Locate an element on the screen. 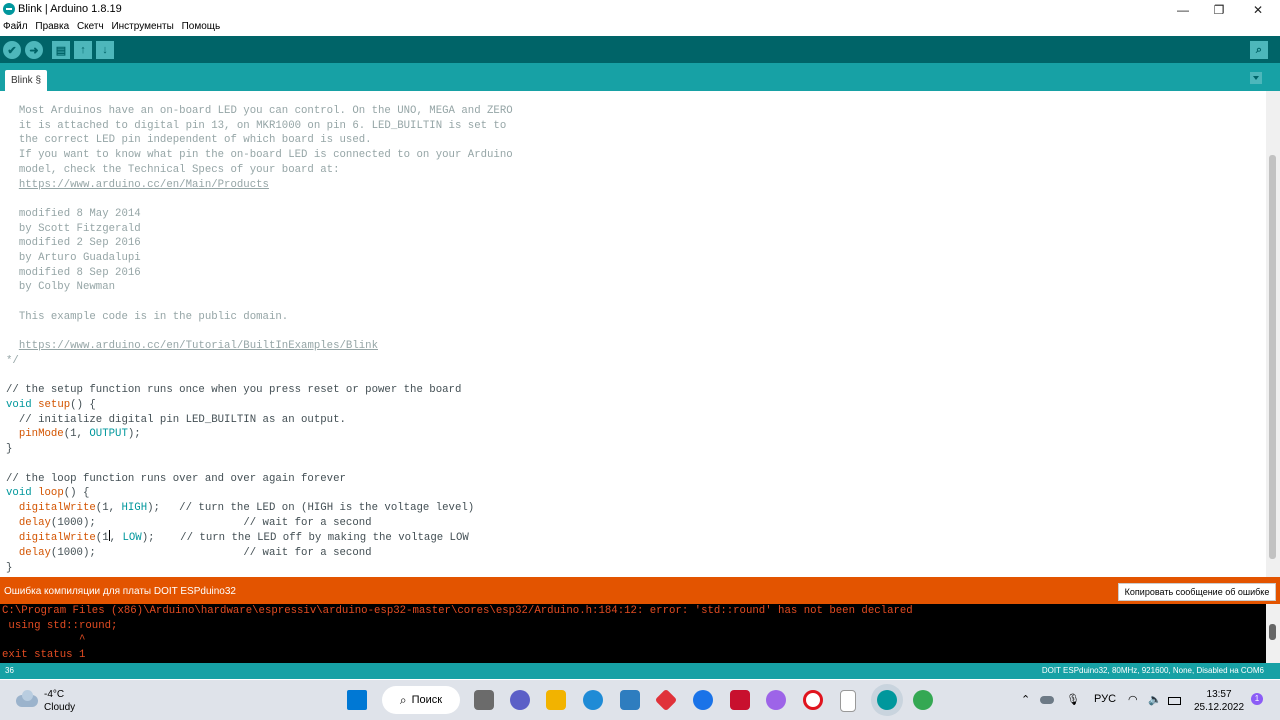  onedrive-cloud-icon is located at coordinates (1047, 700).